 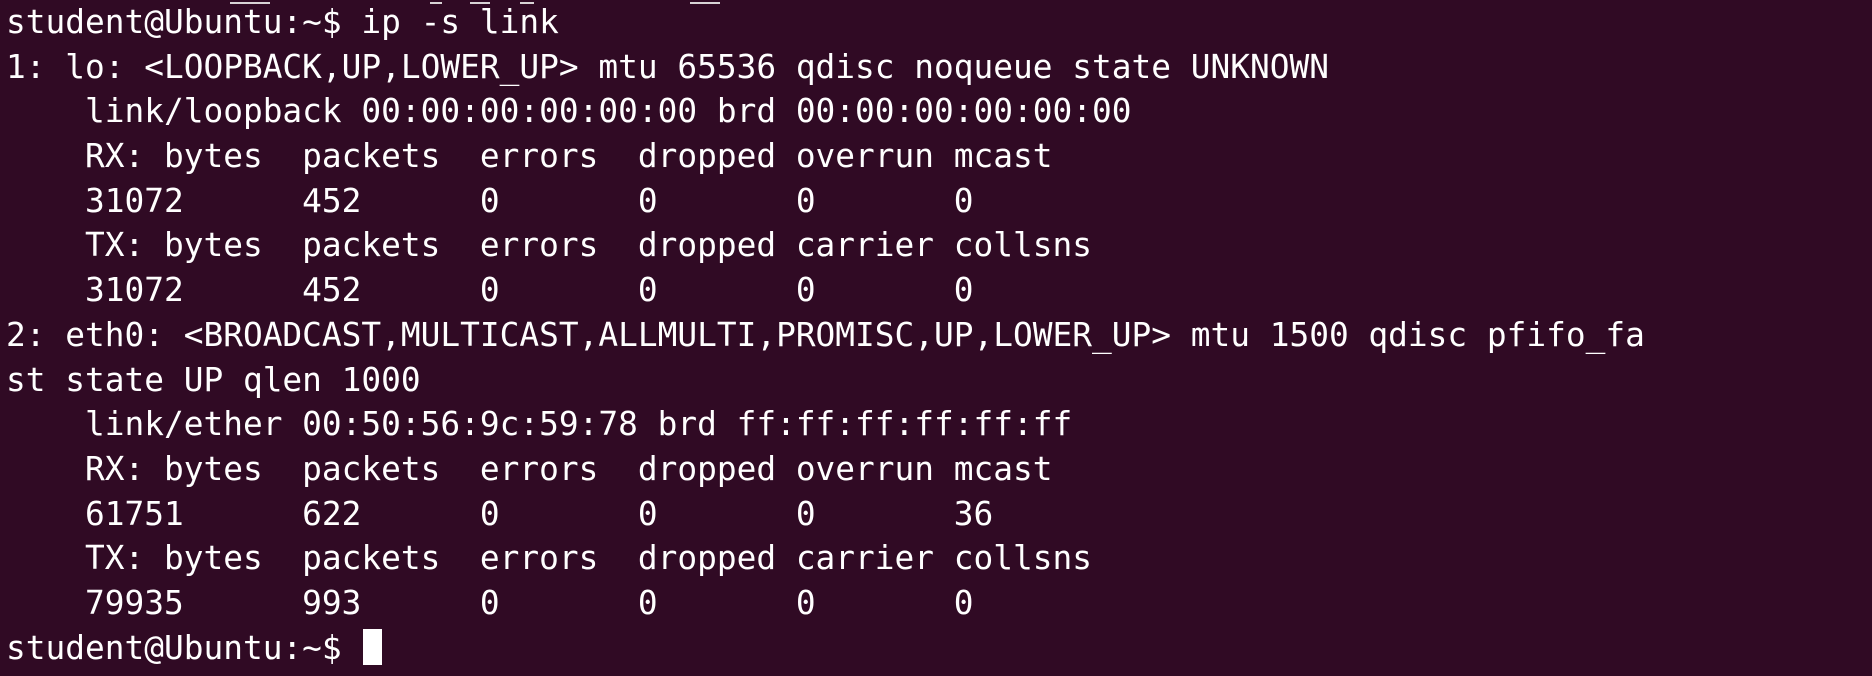 What do you see at coordinates (490, 200) in the screenshot?
I see `output-line-lo-rx-values: 31072 452 0 0 0 0` at bounding box center [490, 200].